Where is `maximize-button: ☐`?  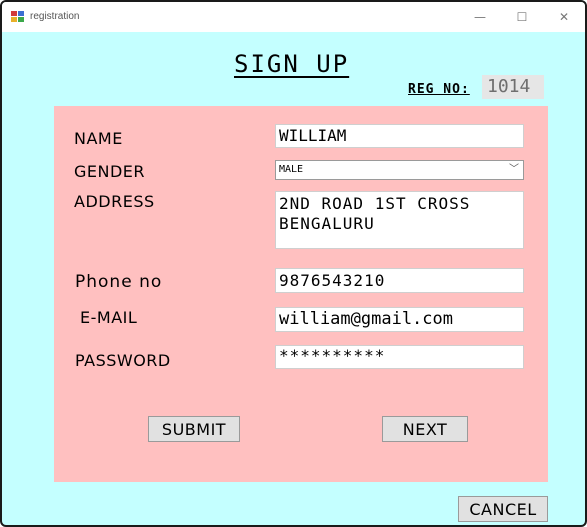
maximize-button: ☐ is located at coordinates (522, 17).